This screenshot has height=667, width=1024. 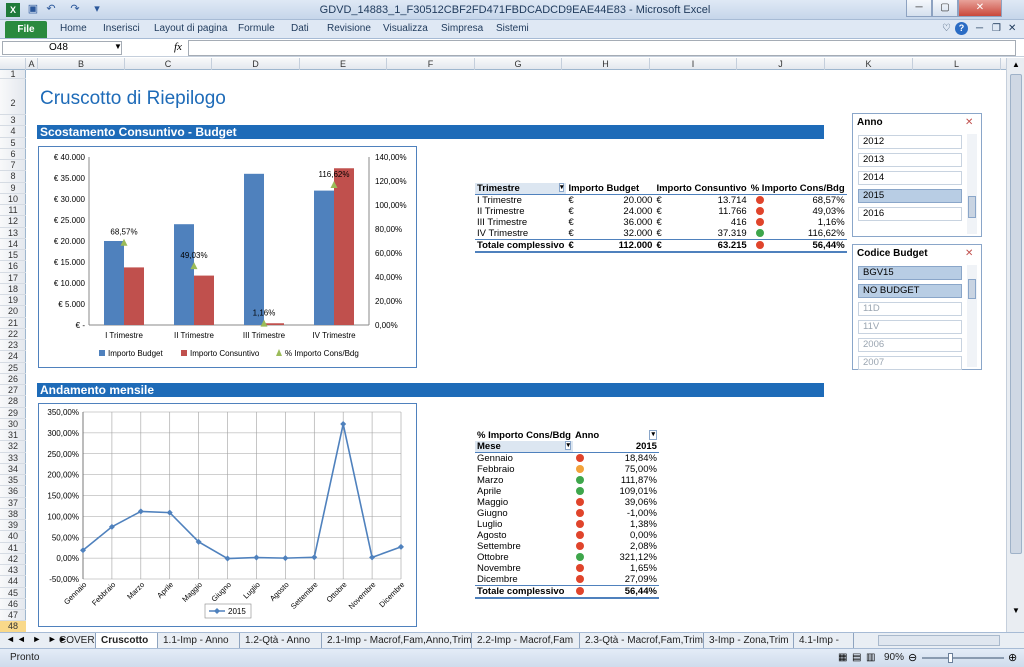 I want to click on row-header: 22, so click(x=13, y=334).